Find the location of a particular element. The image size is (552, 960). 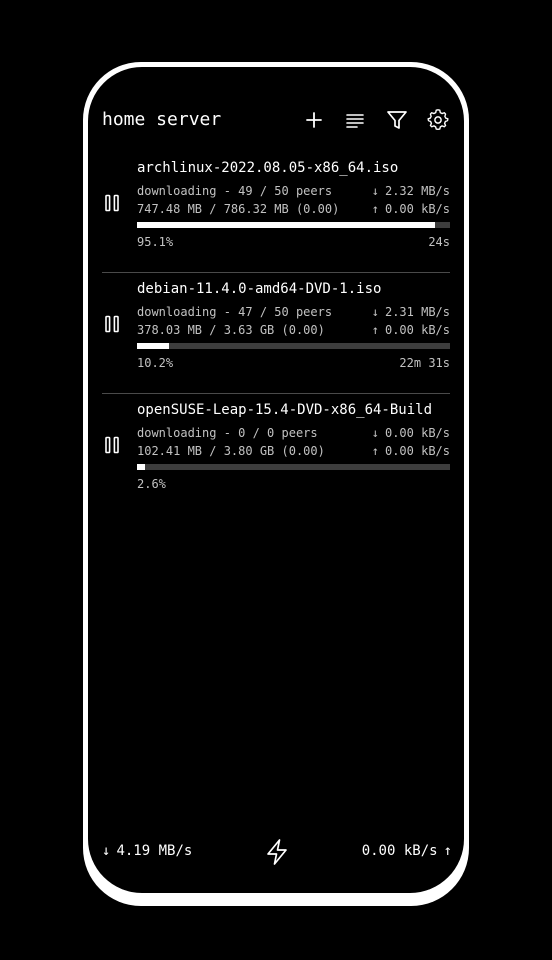

status-bar: ↓ 4.19 MB/s 0.00 kB/s ↑ is located at coordinates (277, 852).